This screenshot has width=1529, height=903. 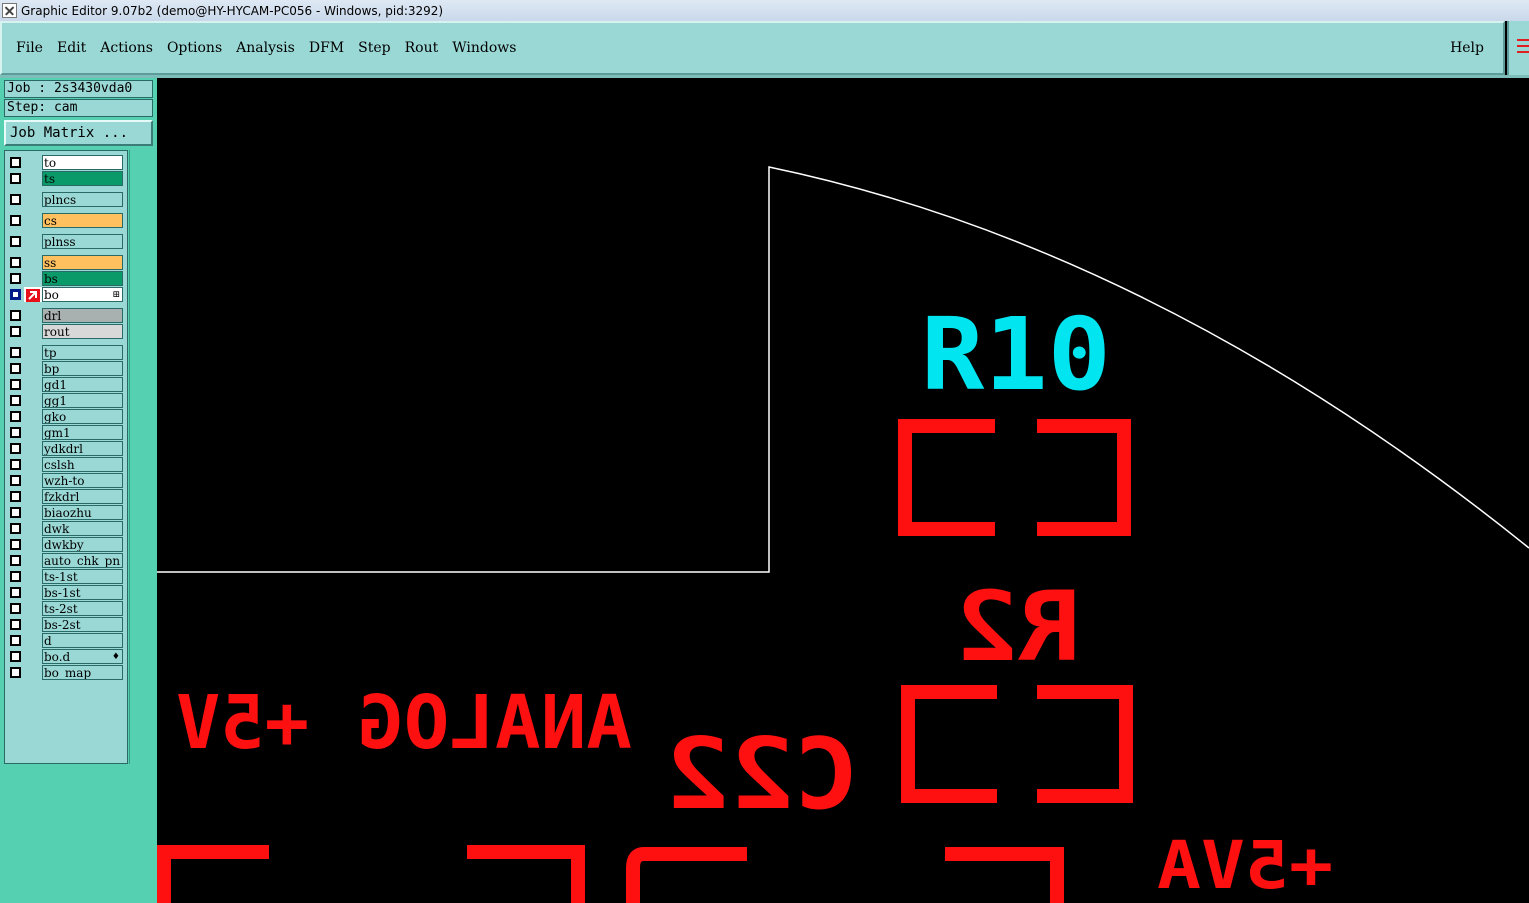 What do you see at coordinates (194, 48) in the screenshot?
I see `menu-options: Options` at bounding box center [194, 48].